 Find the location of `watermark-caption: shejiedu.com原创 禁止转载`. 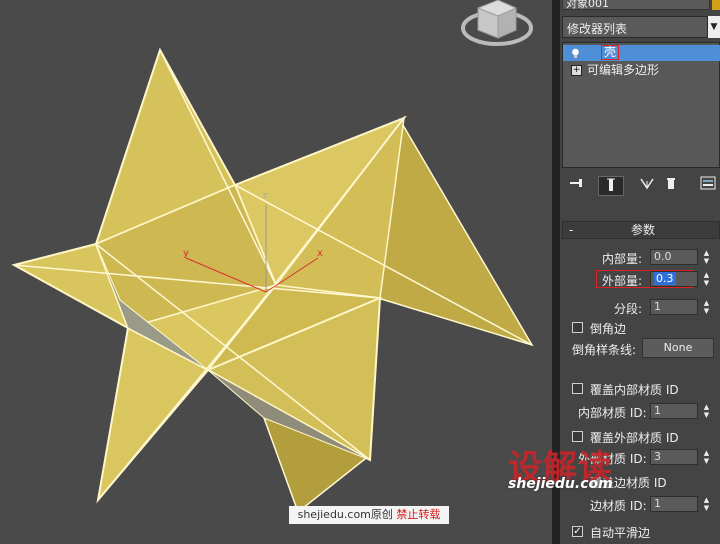

watermark-caption: shejiedu.com原创 禁止转载 is located at coordinates (369, 515).